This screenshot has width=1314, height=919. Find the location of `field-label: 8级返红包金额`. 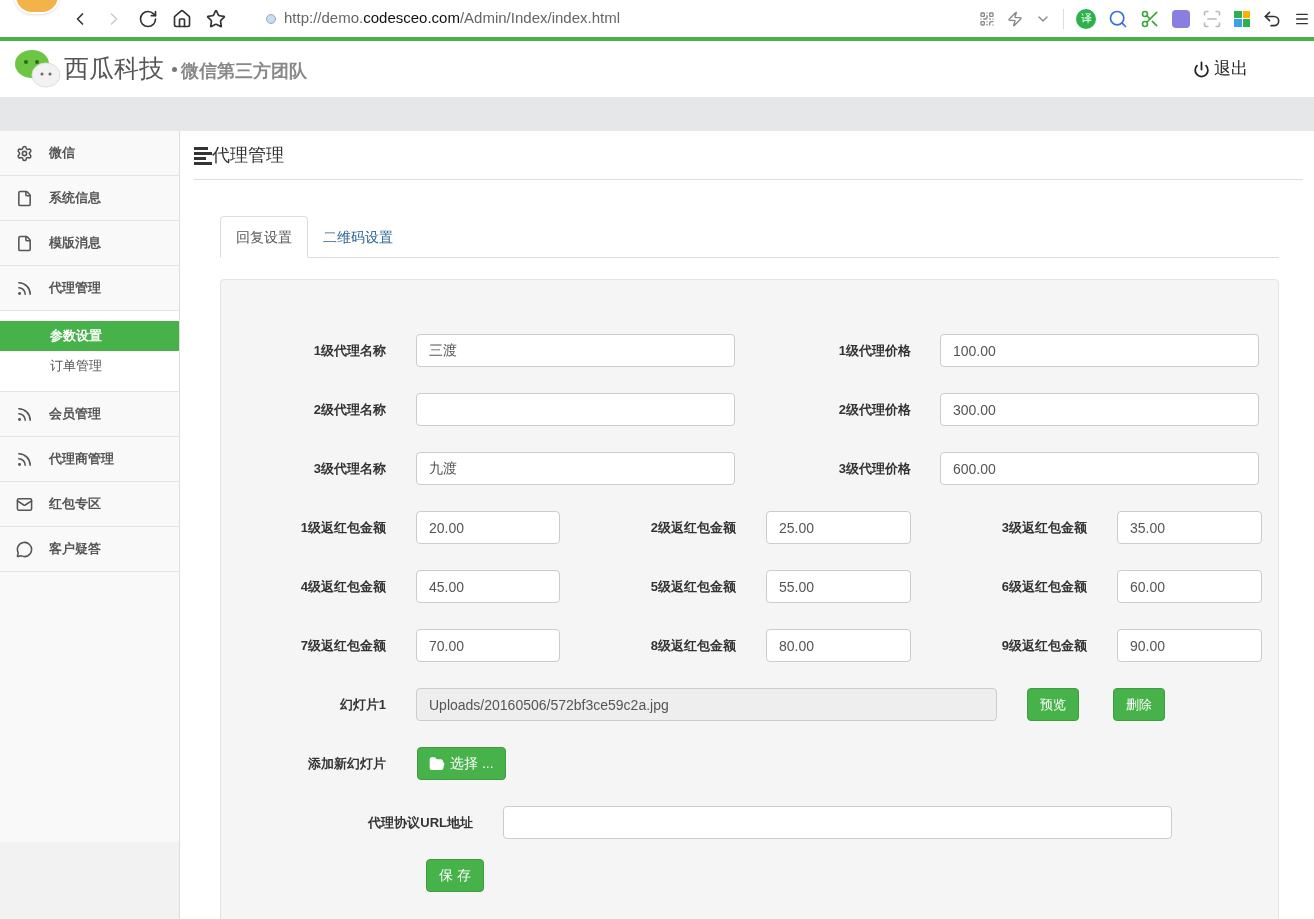

field-label: 8级返红包金额 is located at coordinates (692, 645).